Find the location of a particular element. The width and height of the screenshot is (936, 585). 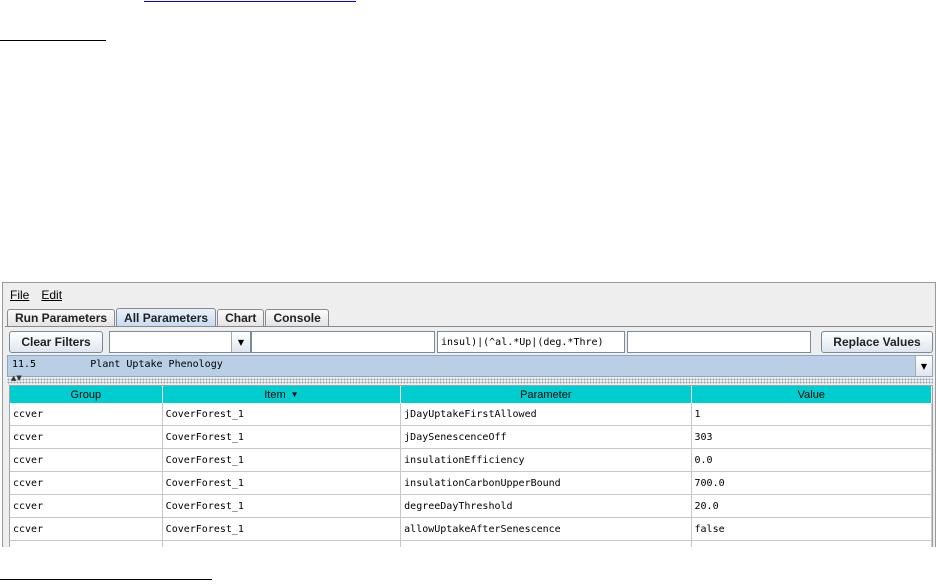

table-cell: allowUptakeAfterSenescence is located at coordinates (546, 529).